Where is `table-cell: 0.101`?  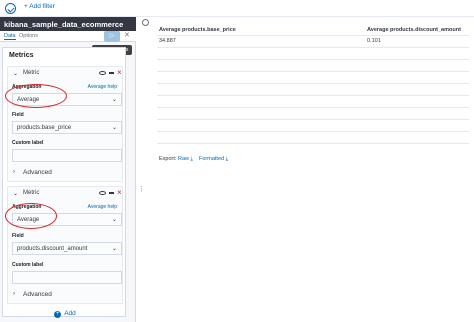
table-cell: 0.101 is located at coordinates (374, 41).